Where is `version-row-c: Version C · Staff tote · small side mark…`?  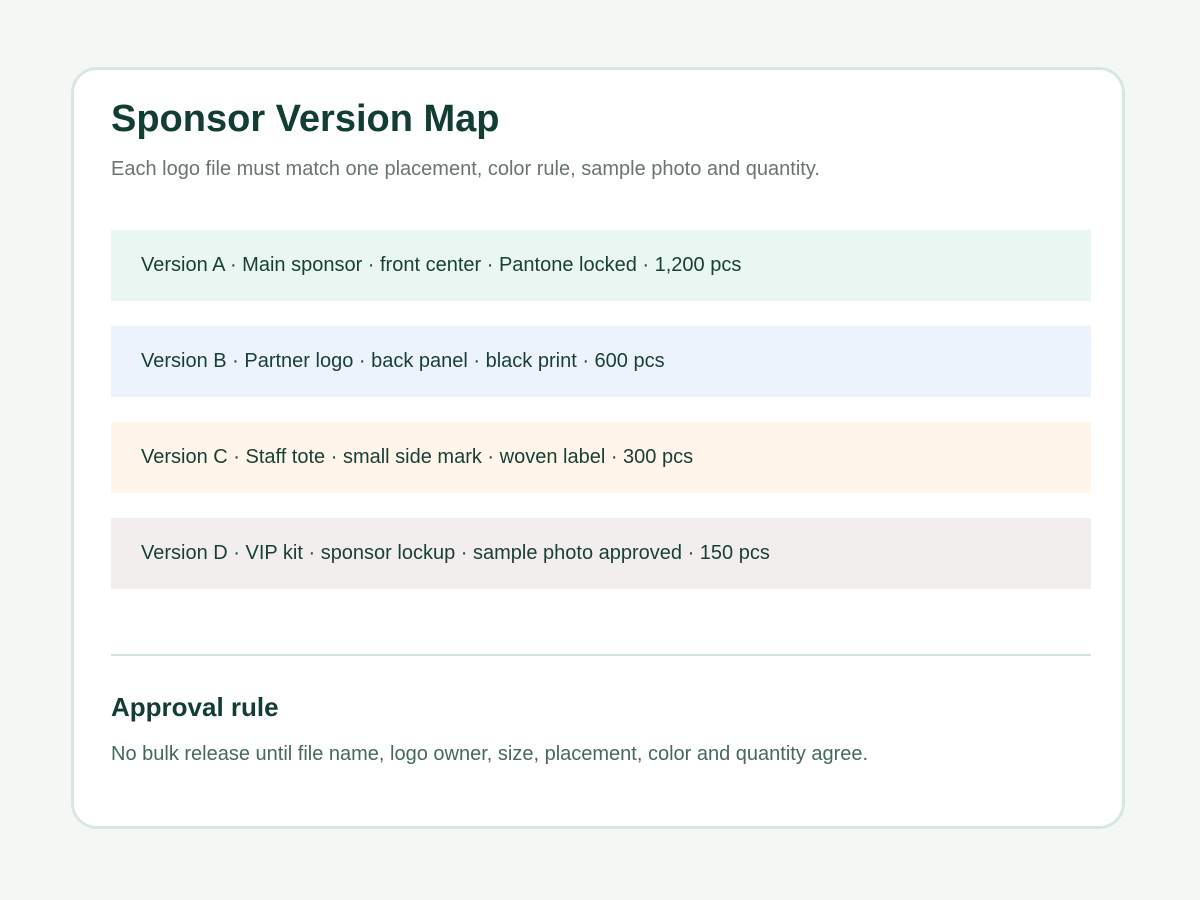
version-row-c: Version C · Staff tote · small side mark… is located at coordinates (601, 457).